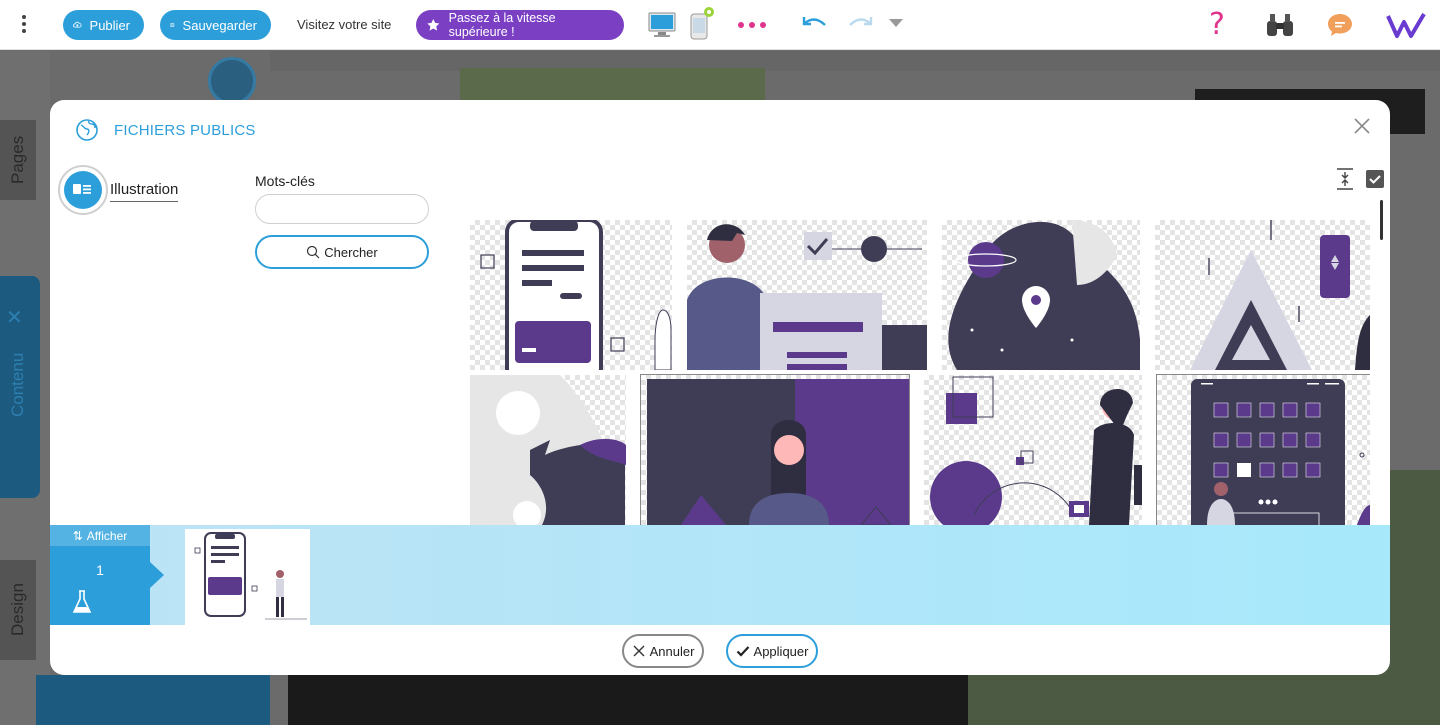 The width and height of the screenshot is (1440, 725). I want to click on caret-down-icon, so click(896, 23).